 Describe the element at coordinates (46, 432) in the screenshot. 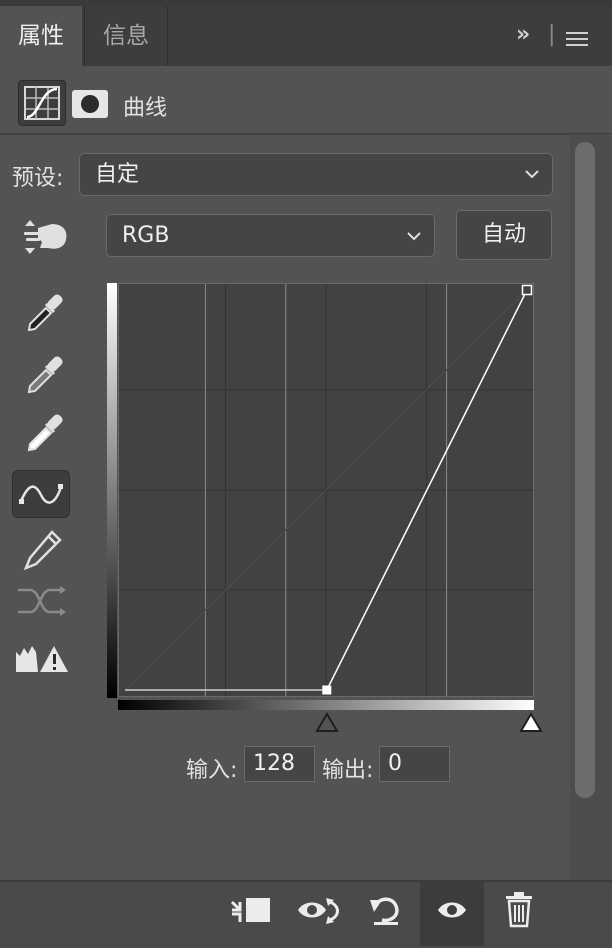

I see `white-point-eyedropper-icon` at that location.